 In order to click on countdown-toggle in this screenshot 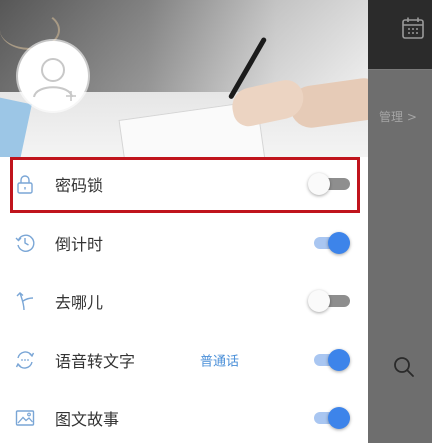, I will do `click(330, 243)`.